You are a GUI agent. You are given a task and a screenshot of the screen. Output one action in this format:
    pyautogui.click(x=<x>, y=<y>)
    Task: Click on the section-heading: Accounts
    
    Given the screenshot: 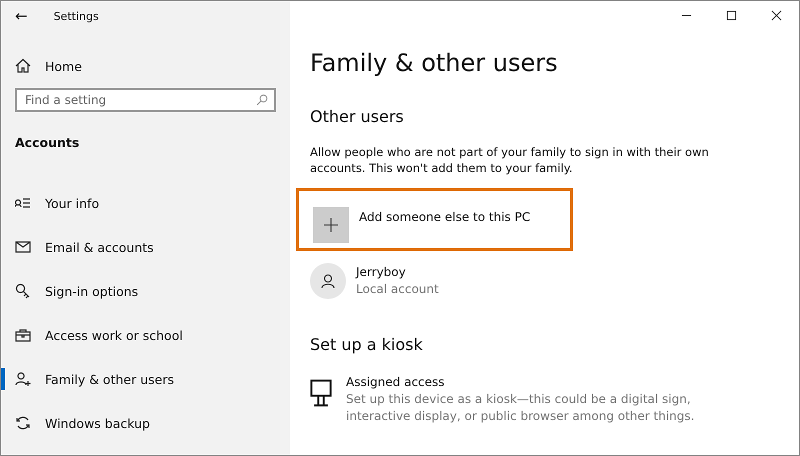 What is the action you would take?
    pyautogui.click(x=47, y=142)
    